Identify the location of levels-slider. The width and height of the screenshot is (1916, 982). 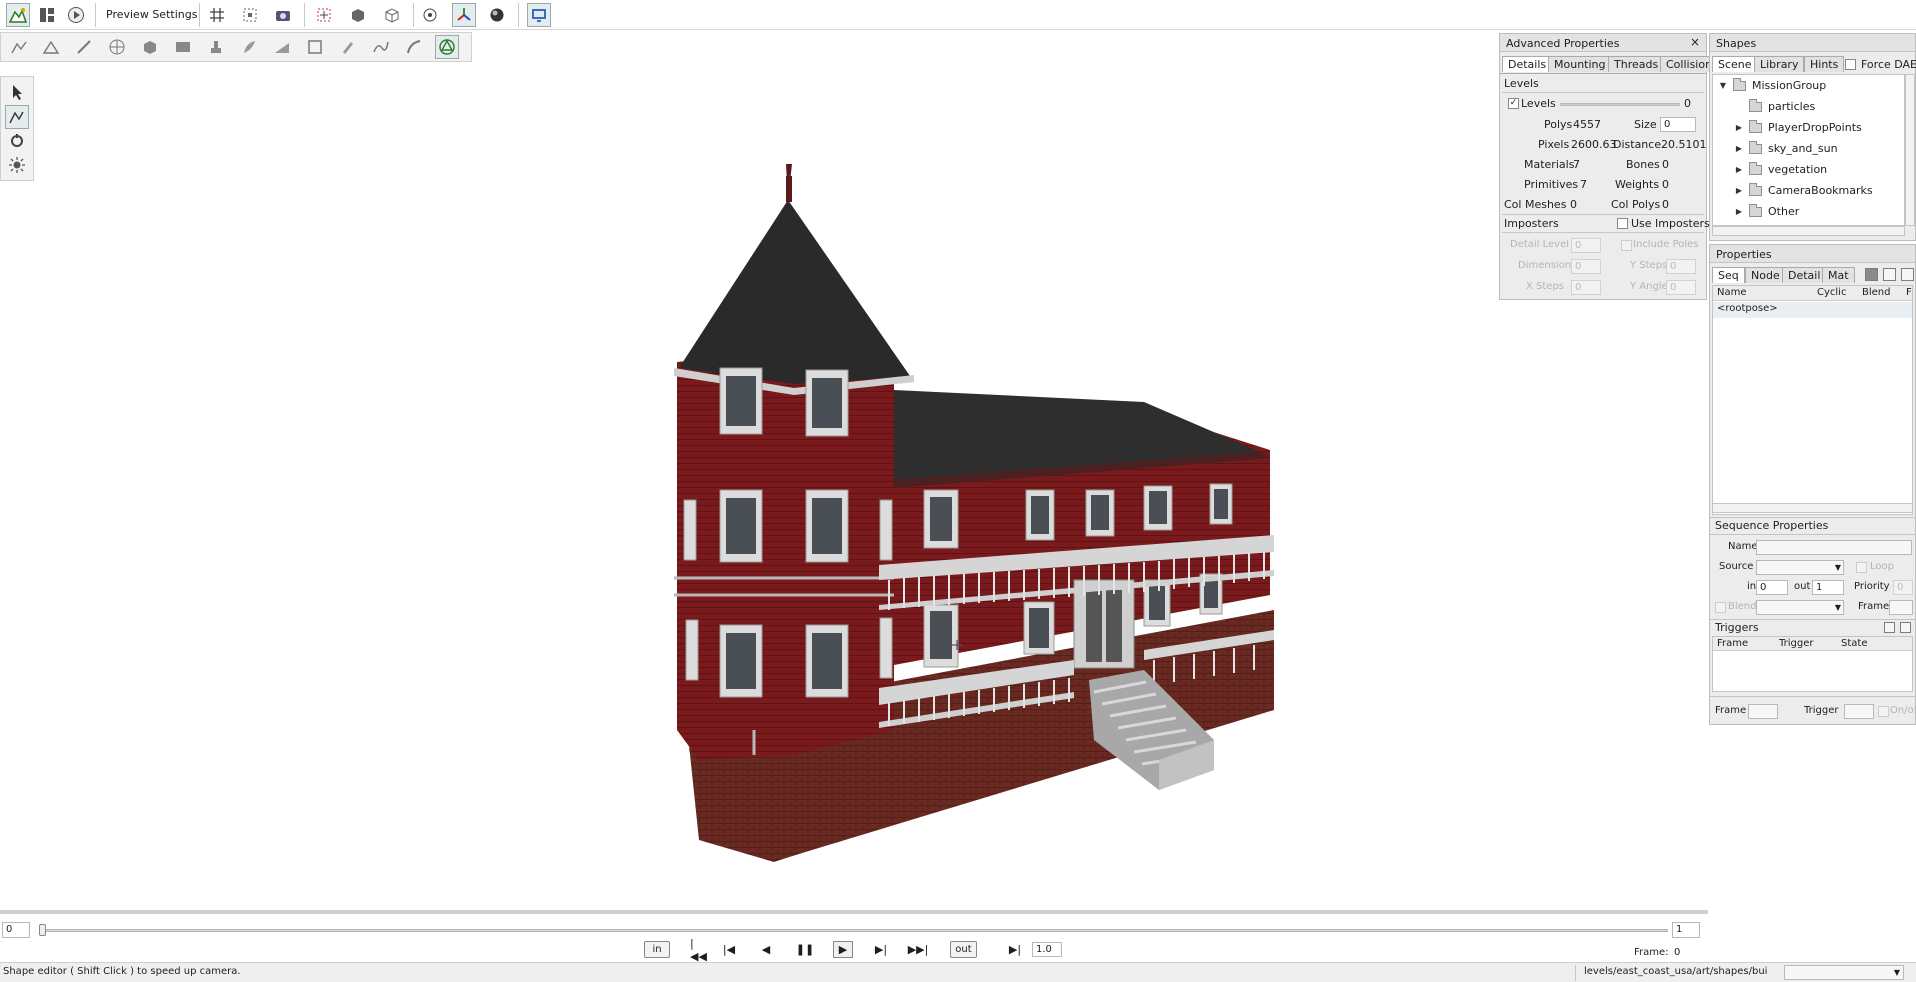
(1620, 104).